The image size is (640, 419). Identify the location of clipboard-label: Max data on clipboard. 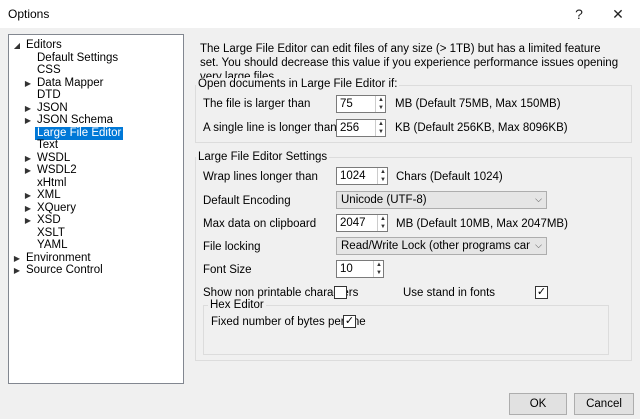
(260, 224).